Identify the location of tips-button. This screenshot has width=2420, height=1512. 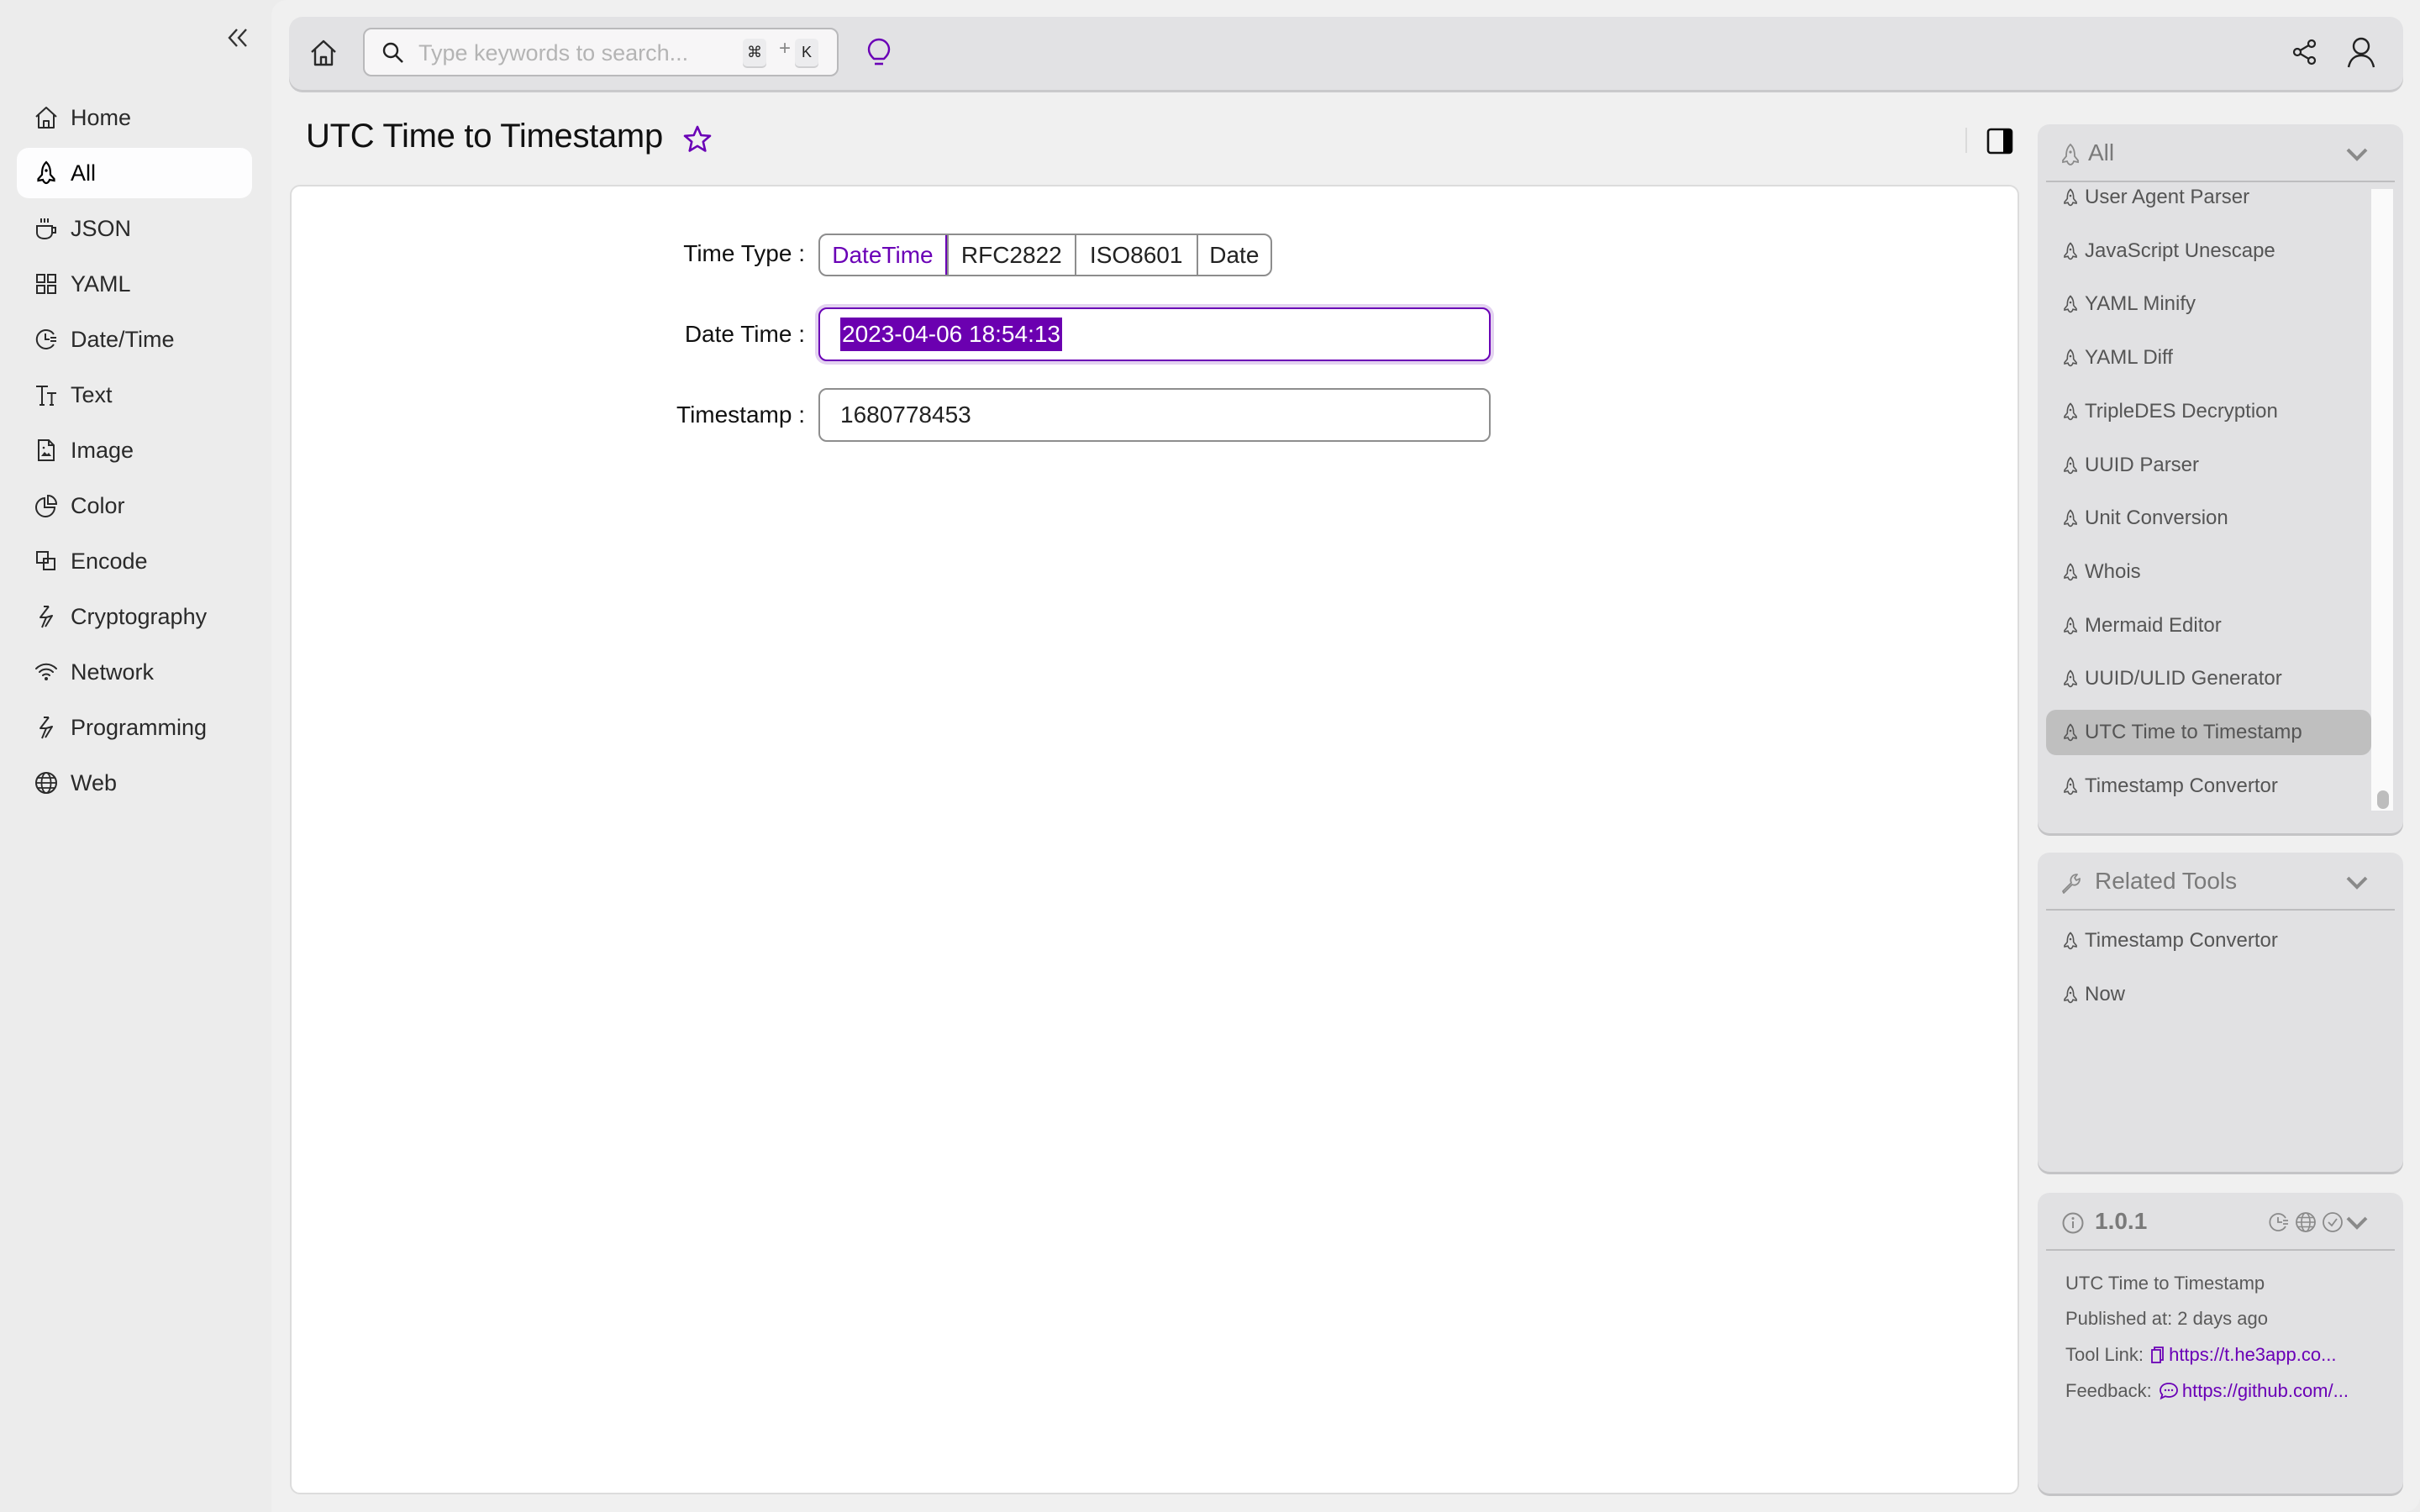
(879, 54).